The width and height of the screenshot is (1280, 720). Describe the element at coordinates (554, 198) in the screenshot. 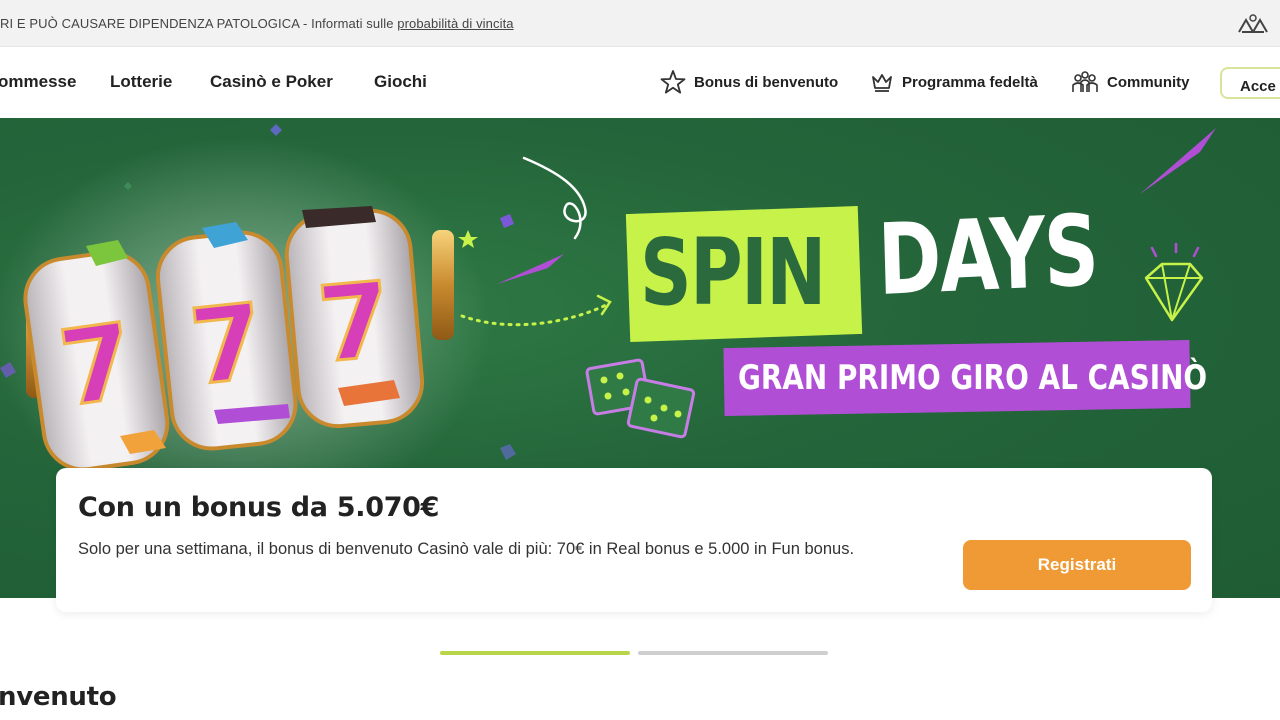

I see `squiggle-decoration` at that location.